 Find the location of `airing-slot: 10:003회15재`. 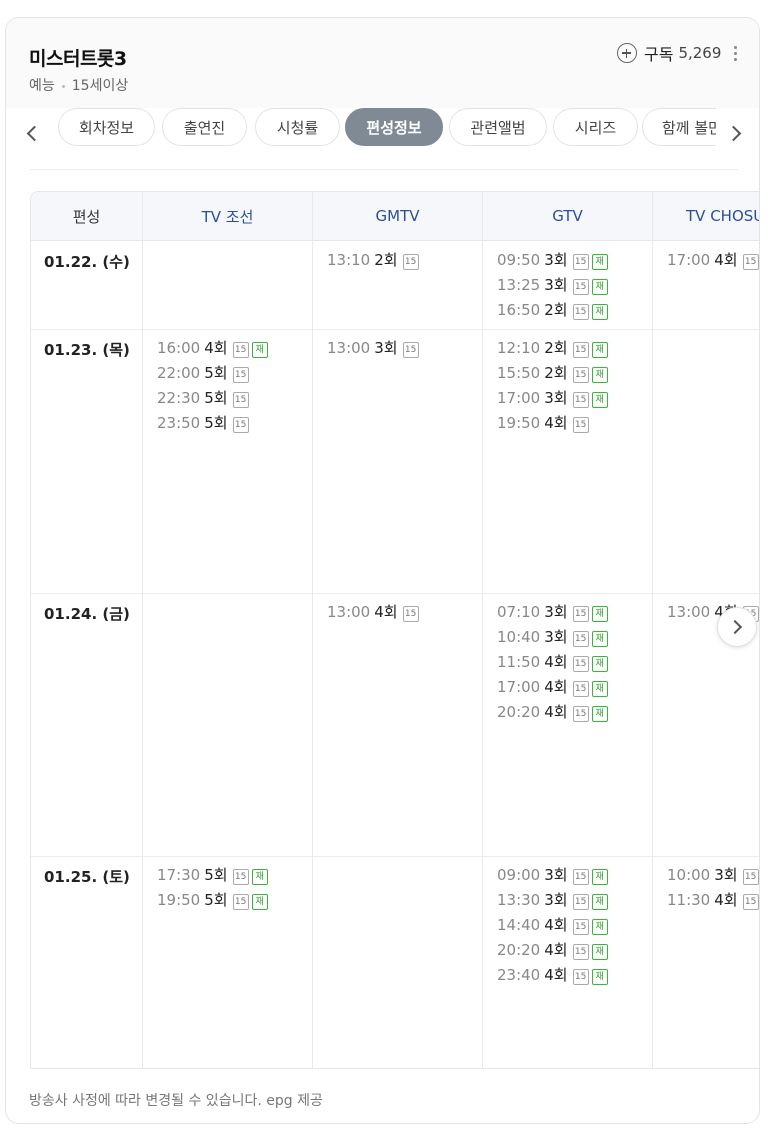

airing-slot: 10:003회15재 is located at coordinates (713, 878).